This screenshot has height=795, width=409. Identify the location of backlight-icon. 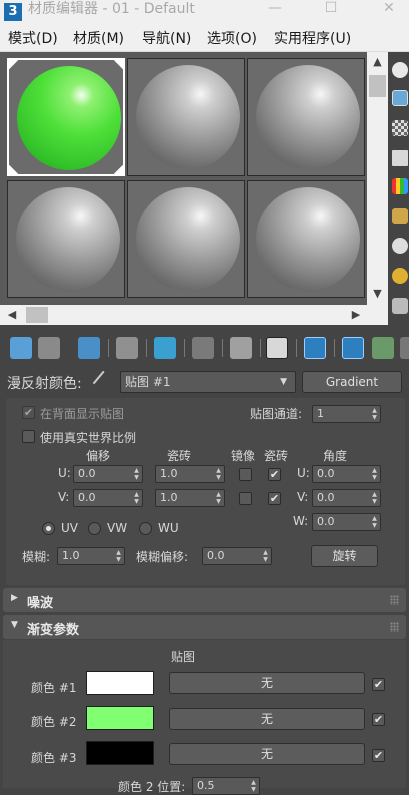
(400, 98).